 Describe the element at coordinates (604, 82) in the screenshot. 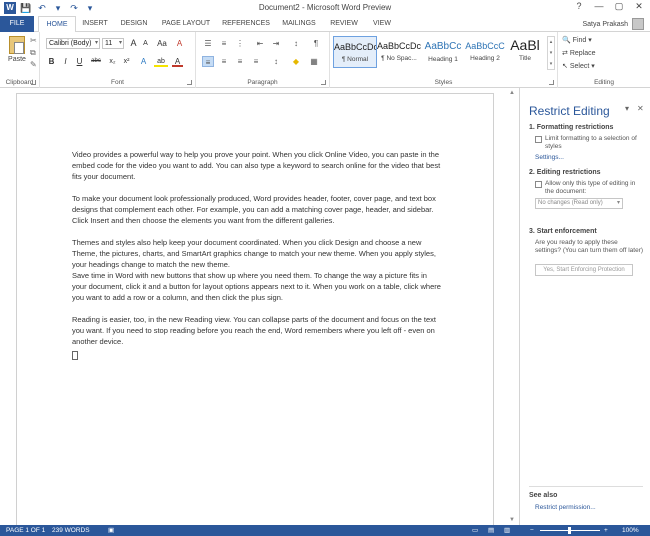

I see `editing-group-label: Editing` at that location.